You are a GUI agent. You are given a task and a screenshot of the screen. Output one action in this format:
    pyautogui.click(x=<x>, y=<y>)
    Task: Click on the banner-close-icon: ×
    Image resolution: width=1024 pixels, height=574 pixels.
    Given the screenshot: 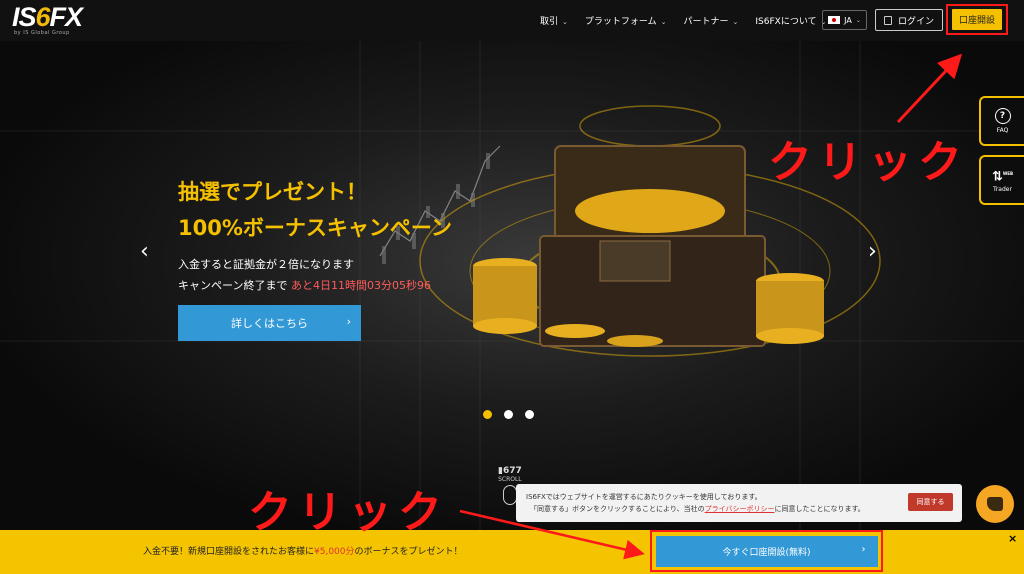 What is the action you would take?
    pyautogui.click(x=1012, y=538)
    